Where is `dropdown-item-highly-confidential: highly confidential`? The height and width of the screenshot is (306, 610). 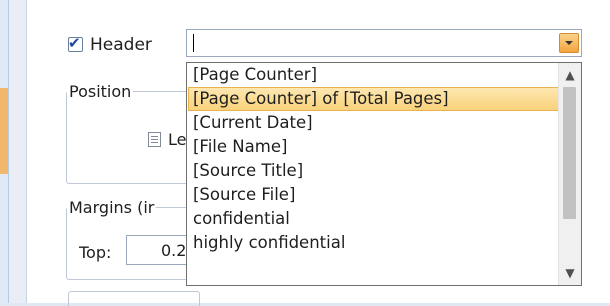
dropdown-item-highly-confidential: highly confidential is located at coordinates (374, 243).